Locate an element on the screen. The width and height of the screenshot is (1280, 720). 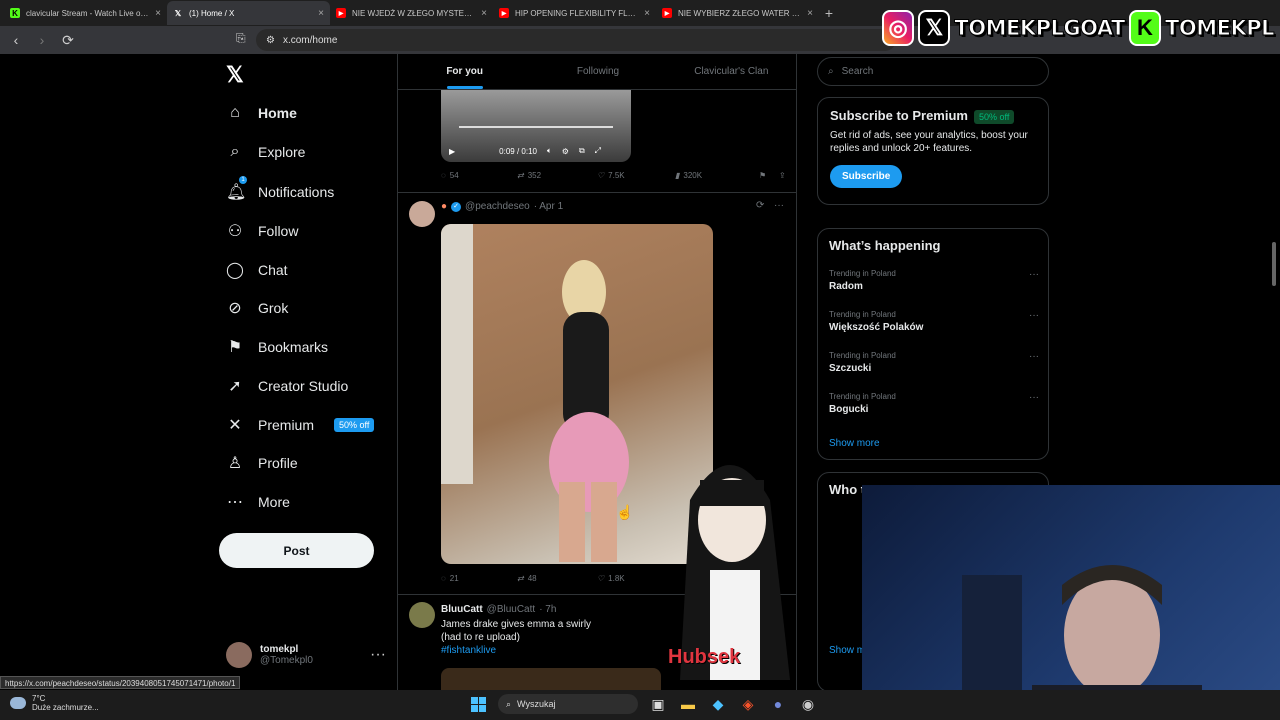
nav-premium: ✕ Premium 50% off is located at coordinates (300, 425).